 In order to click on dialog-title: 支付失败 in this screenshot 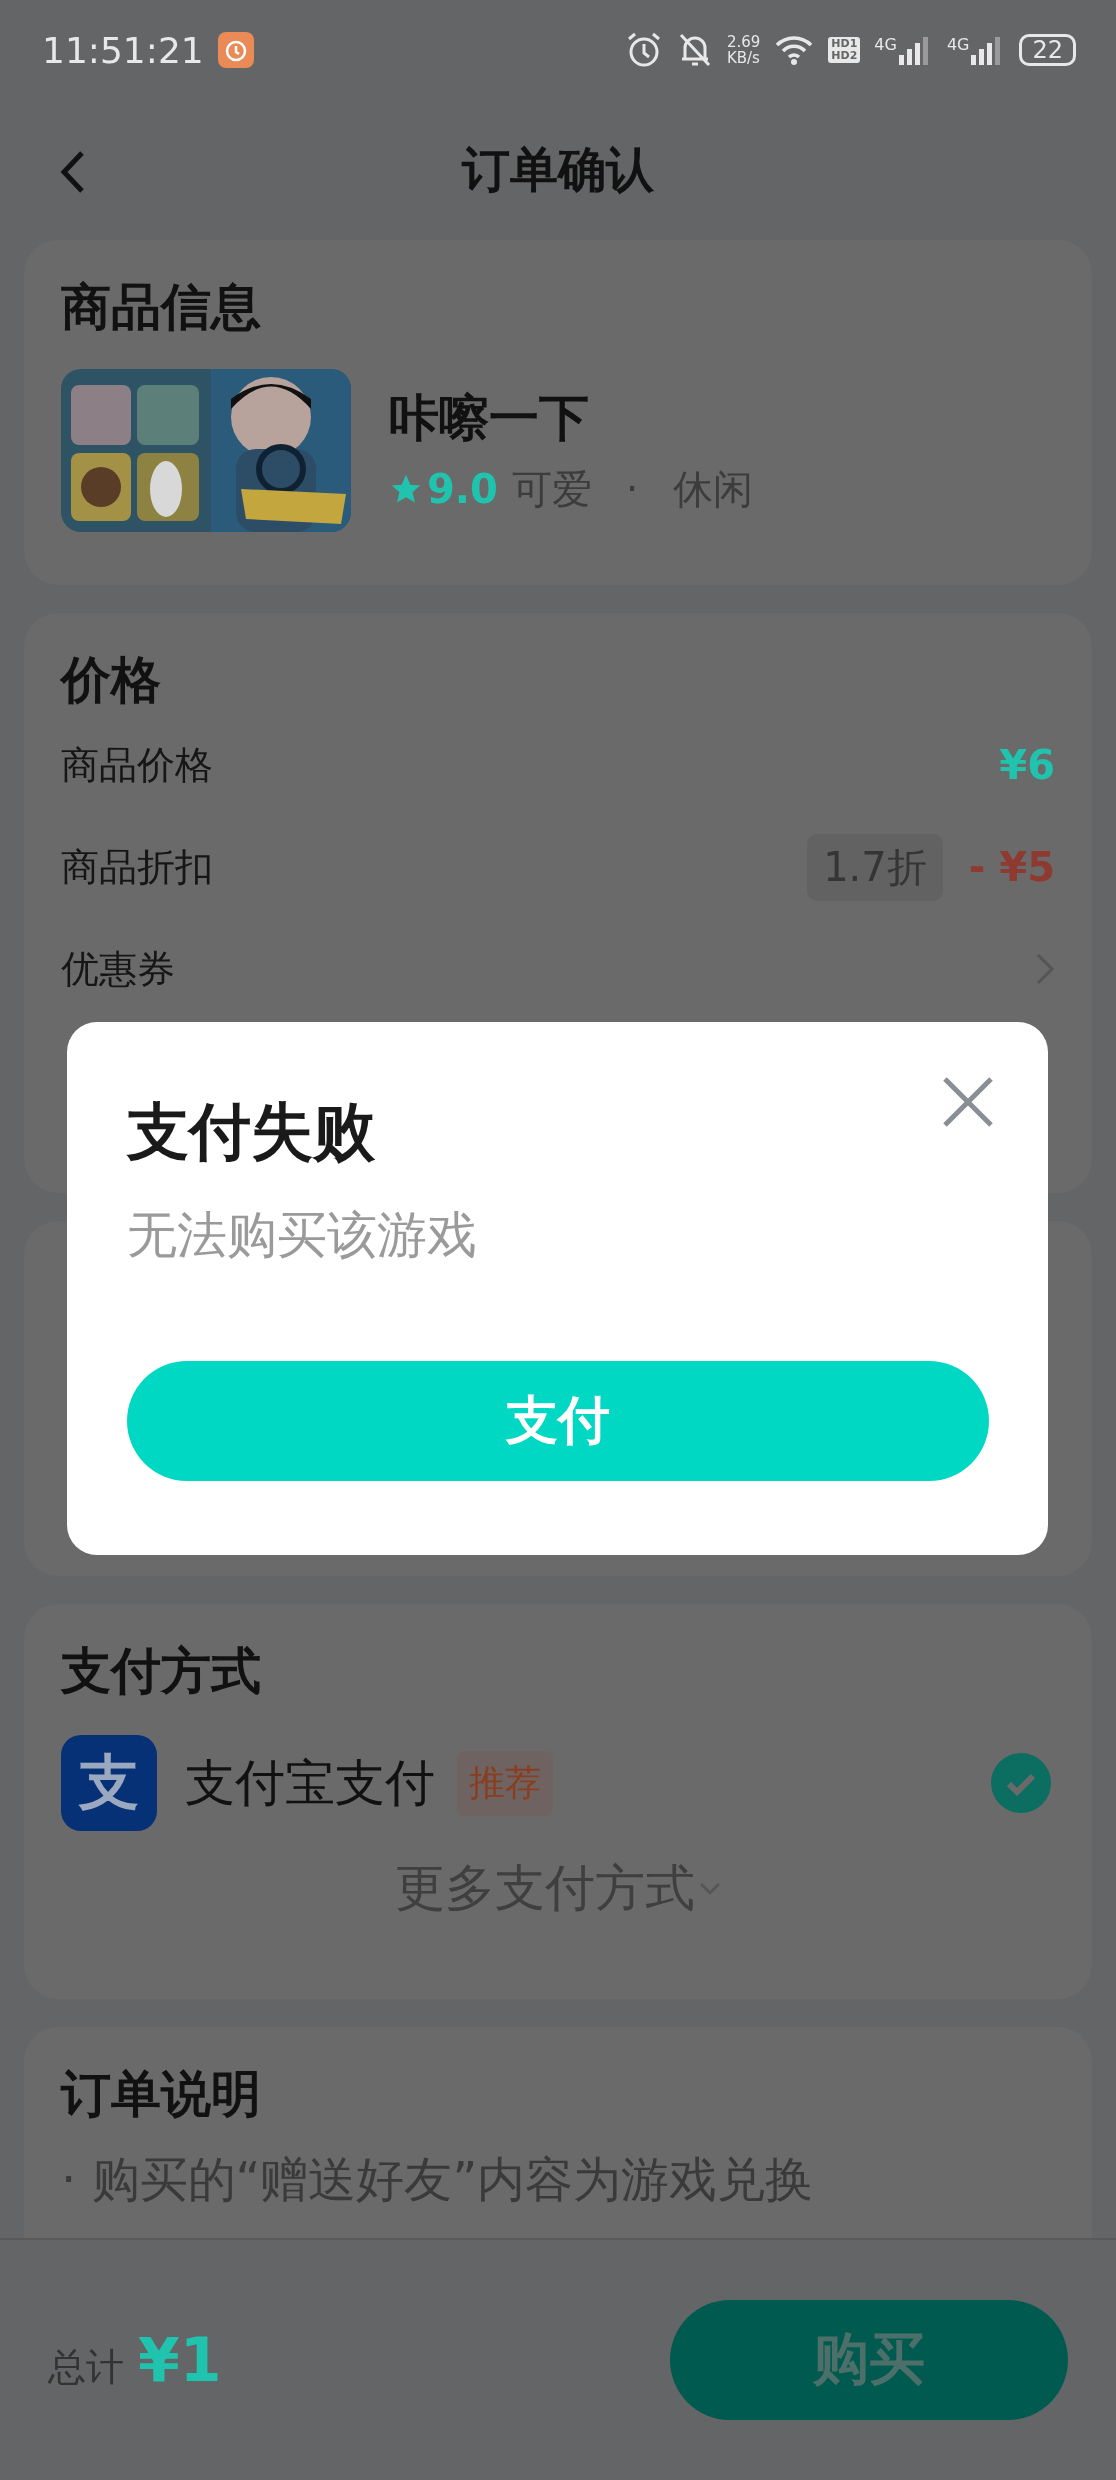, I will do `click(251, 1132)`.